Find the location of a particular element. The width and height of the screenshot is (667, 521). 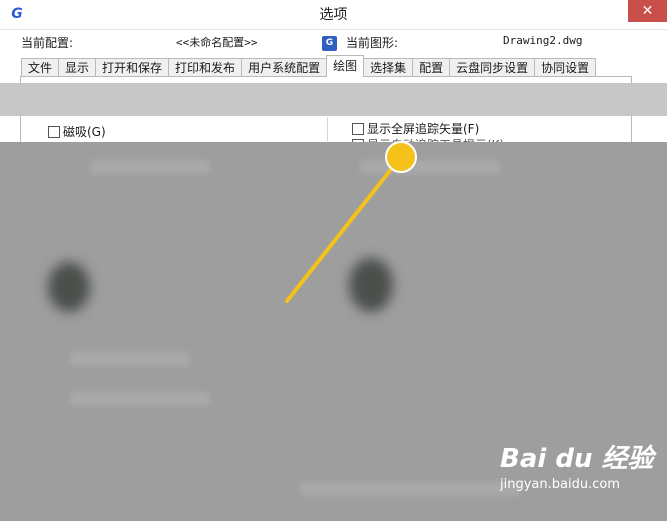

current-drawing-label: 当前图形: is located at coordinates (372, 43).